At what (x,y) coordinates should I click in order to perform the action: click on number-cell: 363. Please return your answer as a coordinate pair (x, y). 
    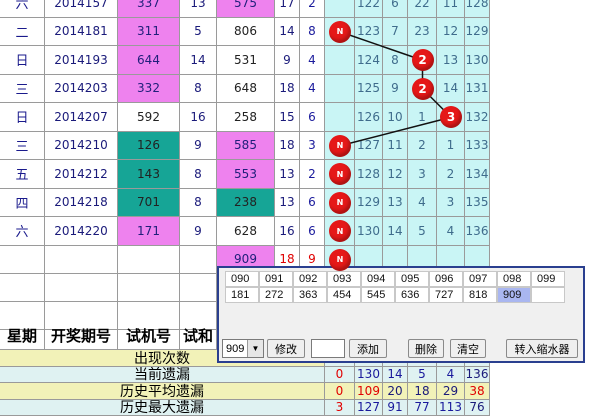
    Looking at the image, I should click on (310, 295).